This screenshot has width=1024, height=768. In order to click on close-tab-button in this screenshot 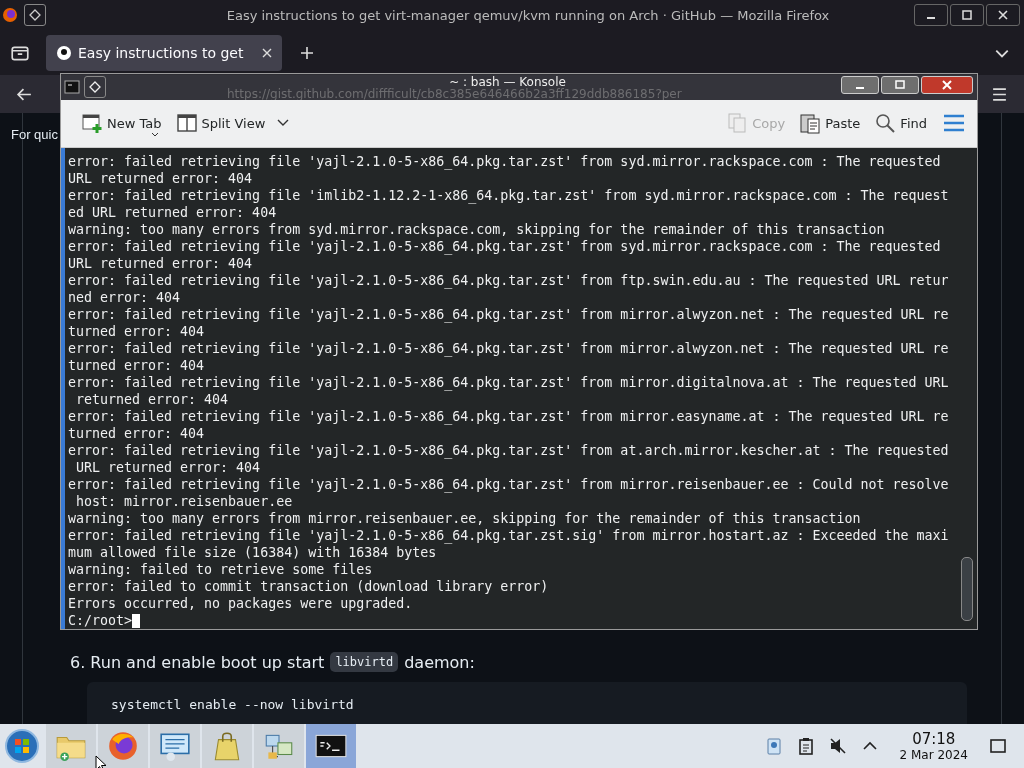, I will do `click(267, 52)`.